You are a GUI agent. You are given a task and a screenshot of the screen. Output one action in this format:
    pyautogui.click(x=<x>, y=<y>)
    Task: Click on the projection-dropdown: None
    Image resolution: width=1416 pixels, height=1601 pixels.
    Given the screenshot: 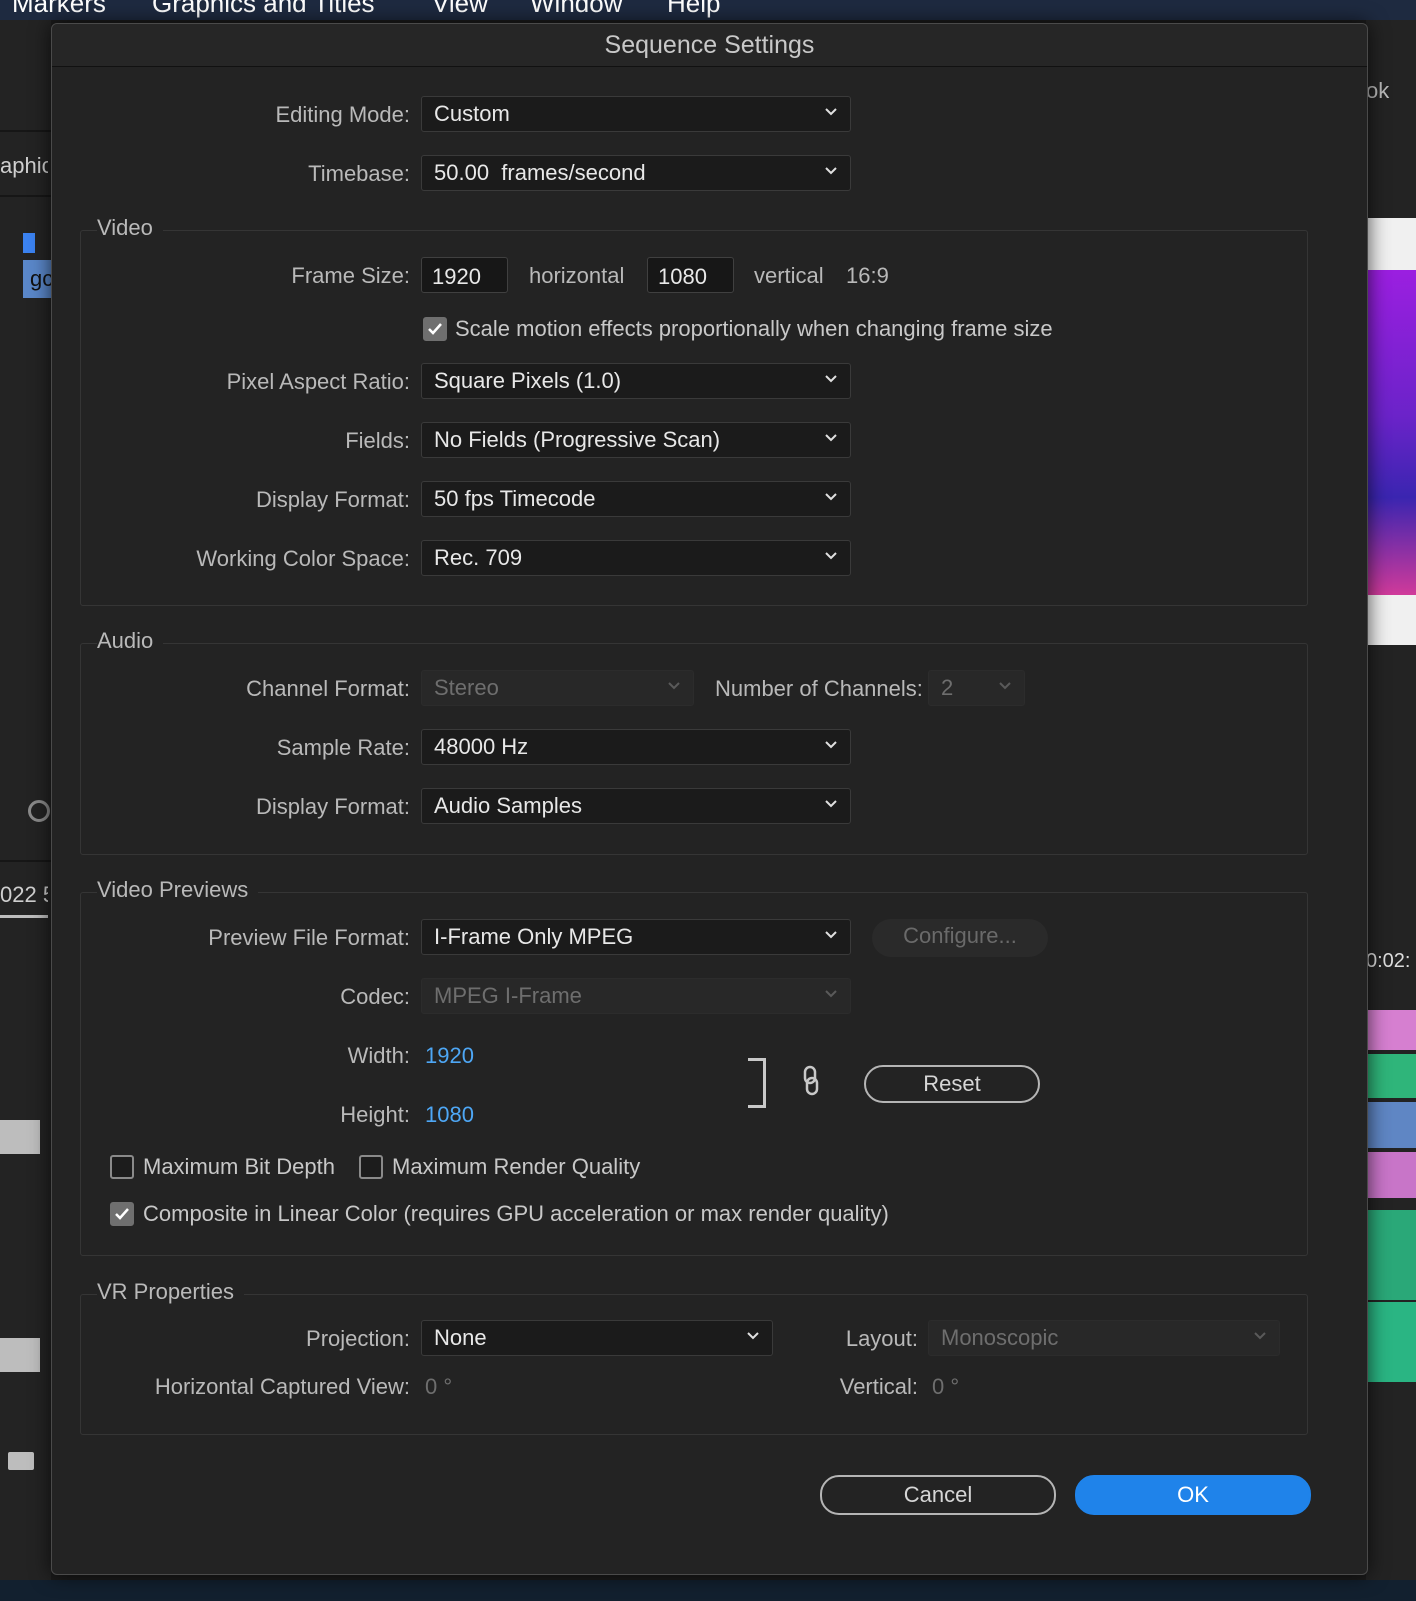 What is the action you would take?
    pyautogui.click(x=597, y=1338)
    